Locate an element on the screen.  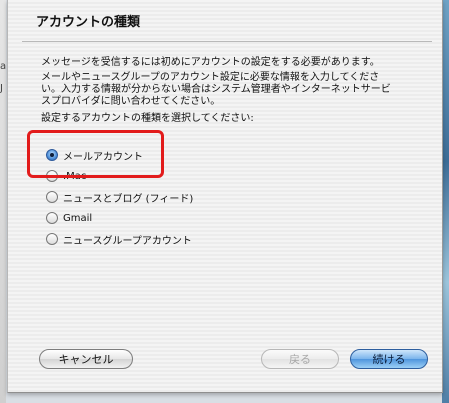
title-divider is located at coordinates (227, 41).